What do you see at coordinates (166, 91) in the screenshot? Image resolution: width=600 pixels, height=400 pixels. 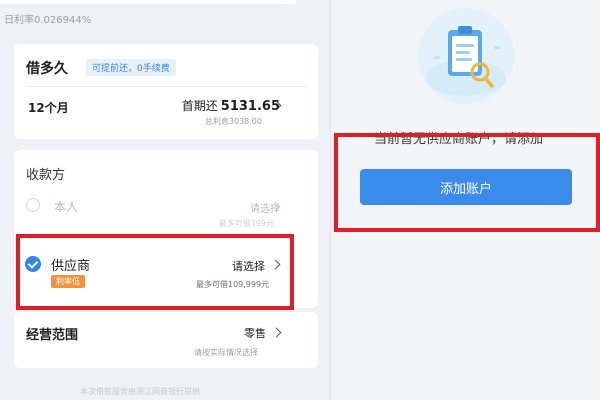 I see `borrow-term-card: 借多久 可提前还，0手续费 12个月 首期还 5131.65 总利息3038.00` at bounding box center [166, 91].